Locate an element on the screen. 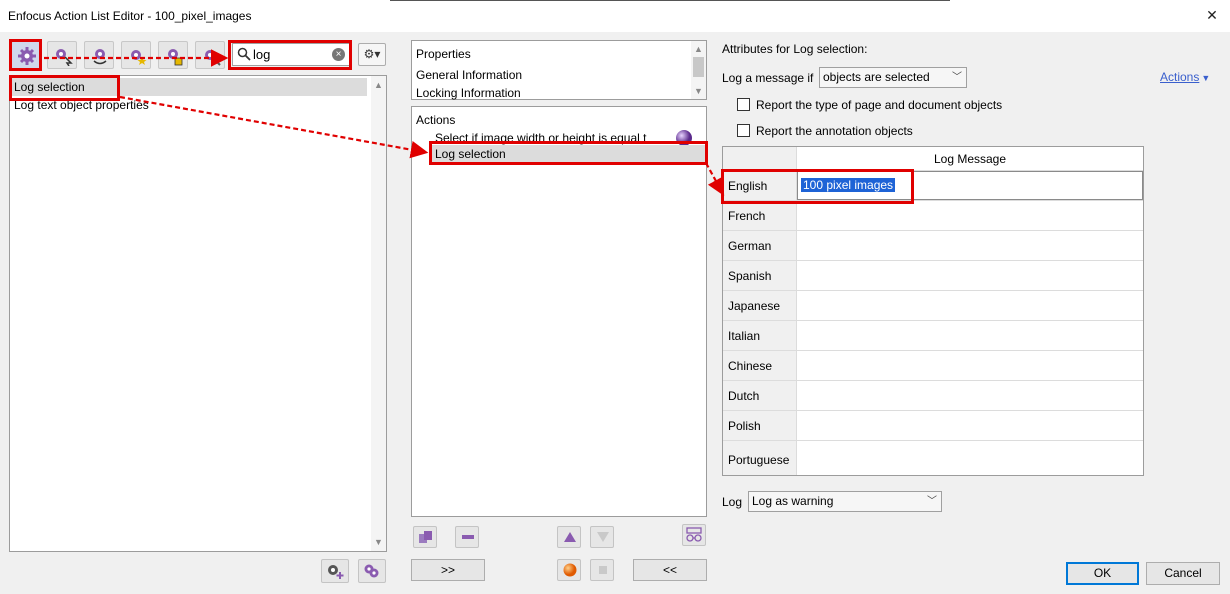 The image size is (1230, 594). arrow-actions-to-message is located at coordinates (715, 179).